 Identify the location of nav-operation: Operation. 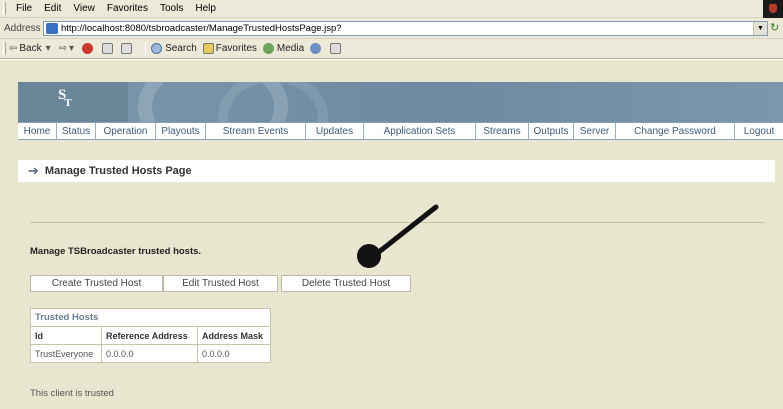
(126, 131).